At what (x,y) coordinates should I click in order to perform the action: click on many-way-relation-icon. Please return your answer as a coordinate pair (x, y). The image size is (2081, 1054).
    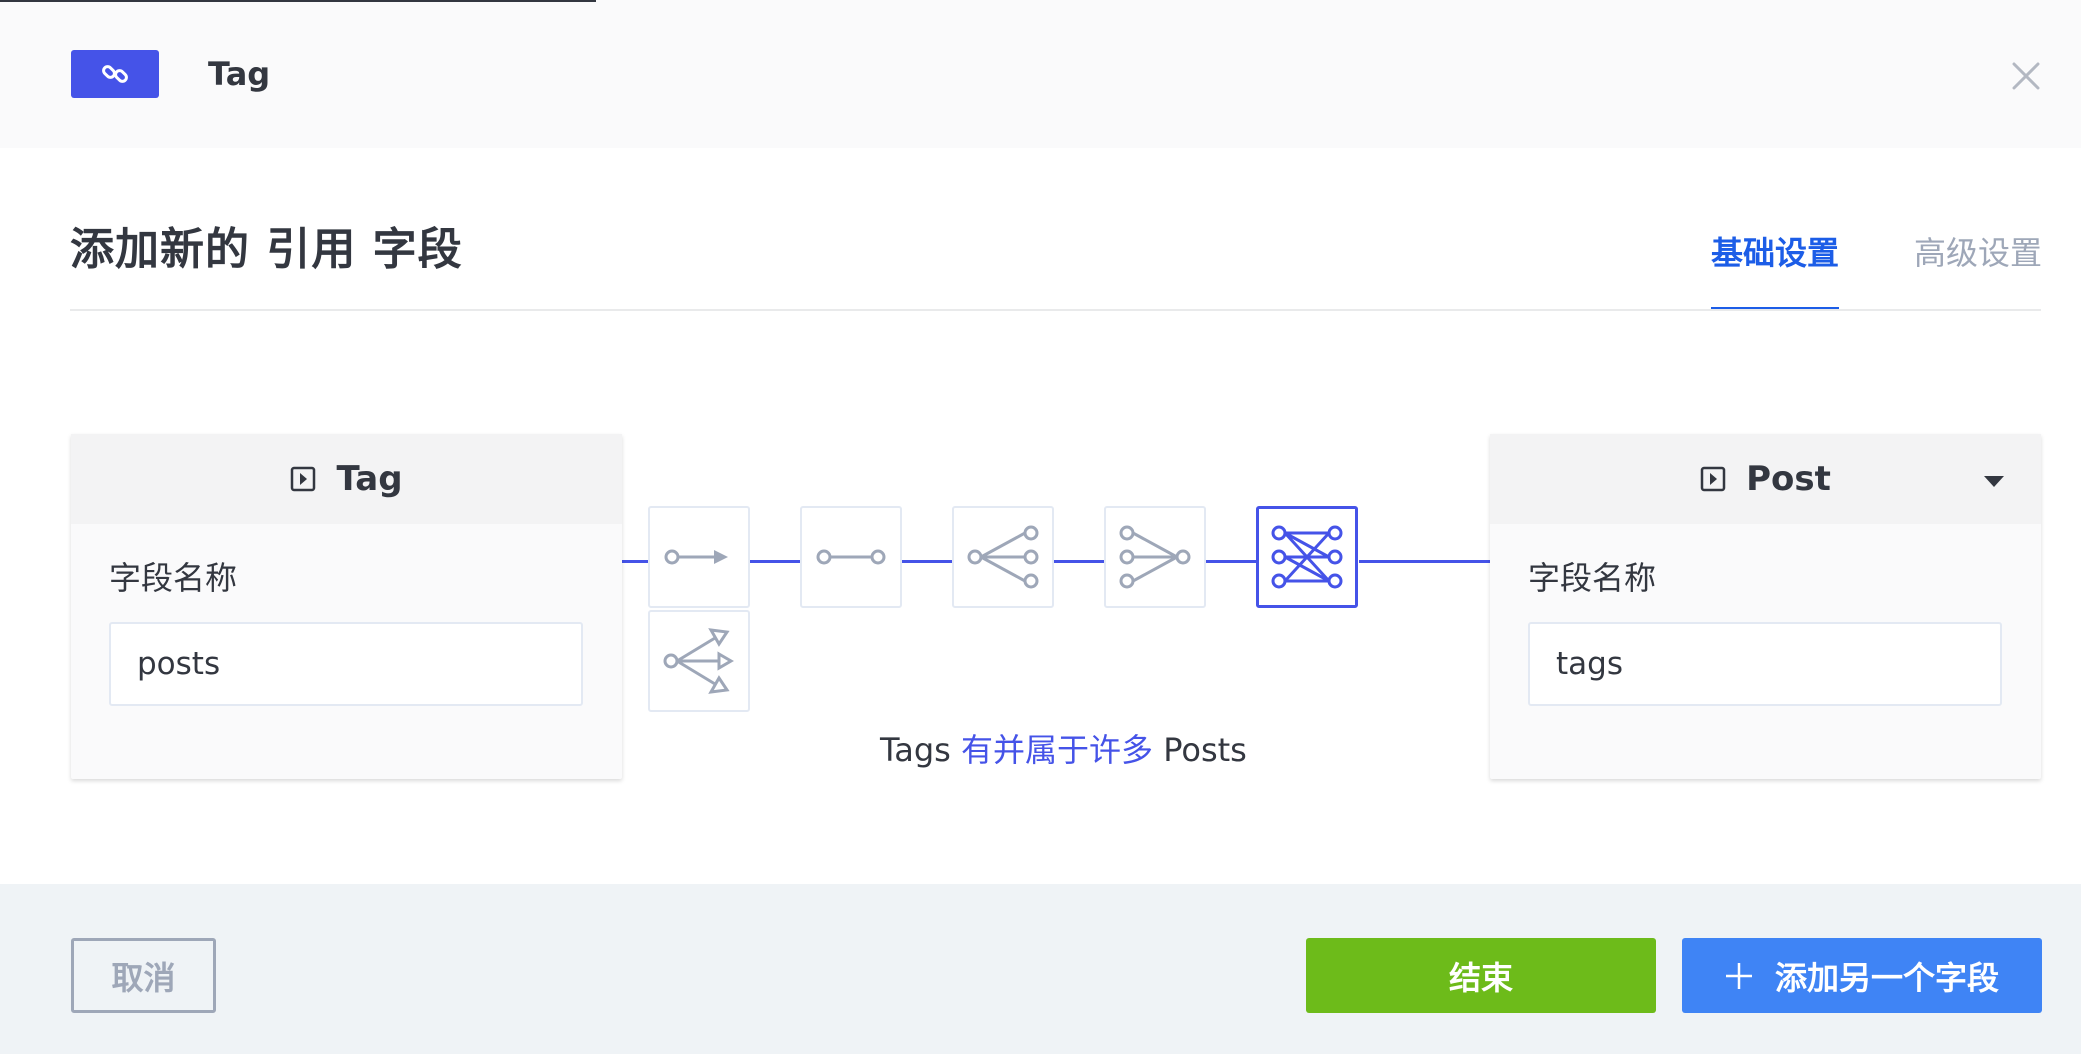
    Looking at the image, I should click on (698, 661).